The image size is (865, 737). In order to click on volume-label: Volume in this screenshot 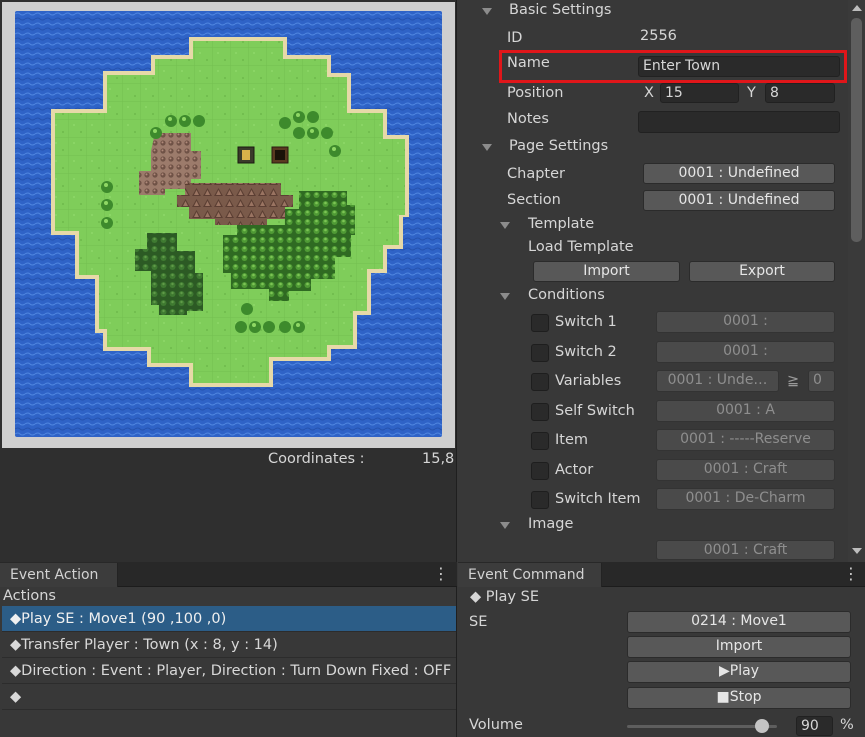, I will do `click(496, 725)`.